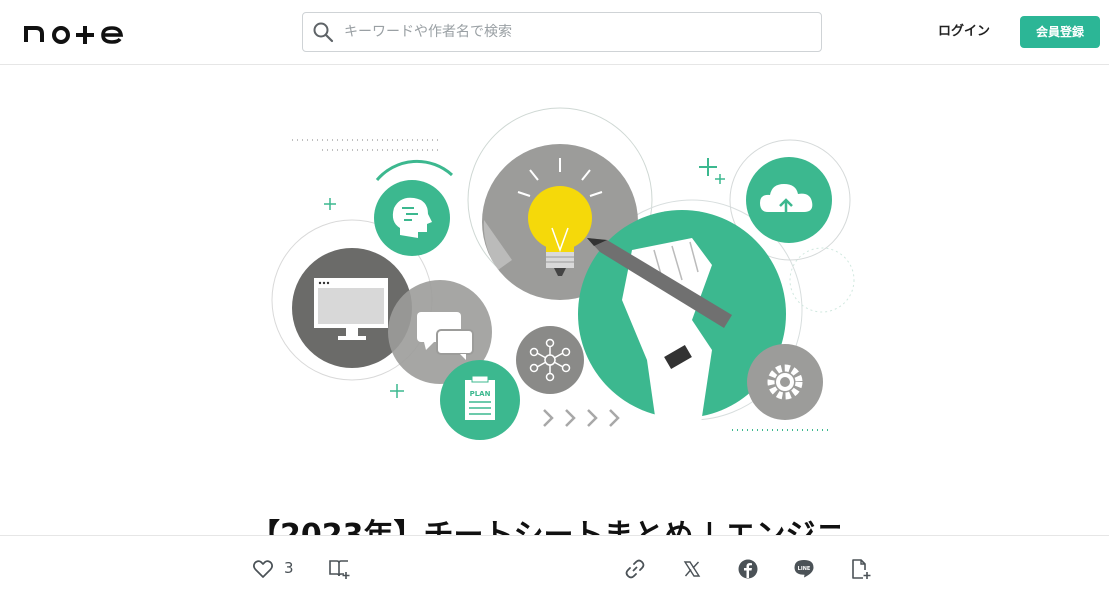 The height and width of the screenshot is (600, 1109). I want to click on heart-icon, so click(263, 569).